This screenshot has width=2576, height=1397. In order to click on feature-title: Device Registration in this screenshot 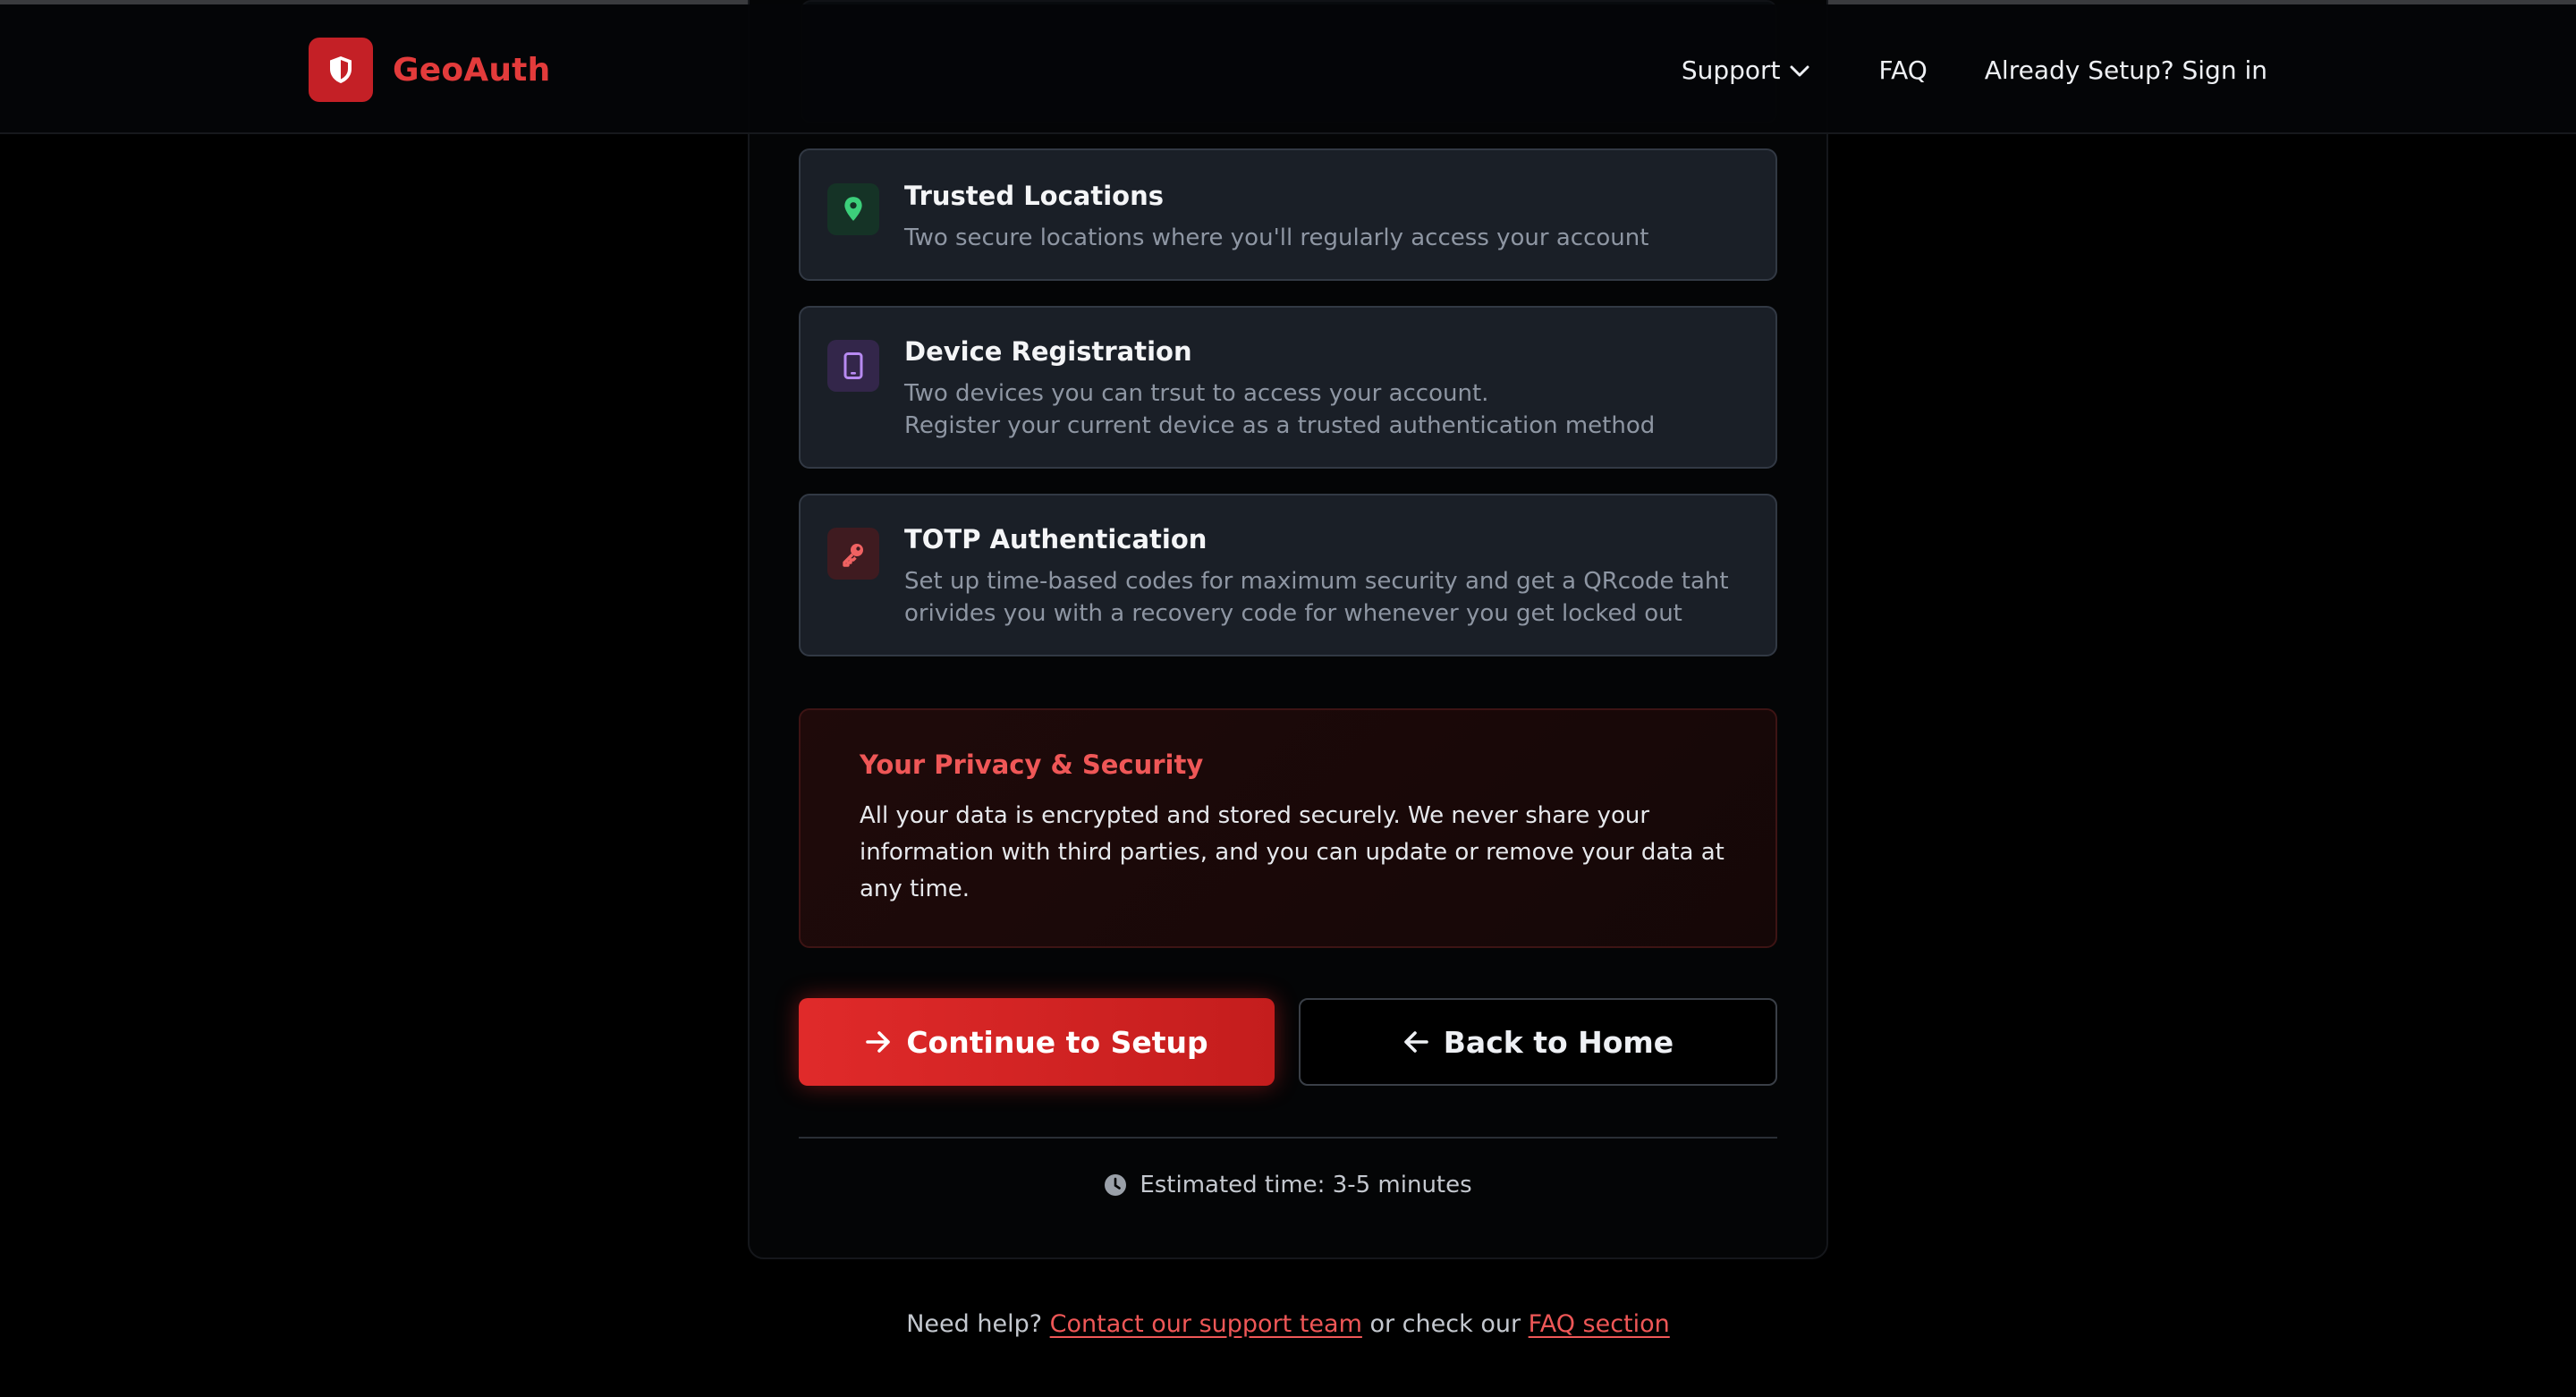, I will do `click(1048, 351)`.